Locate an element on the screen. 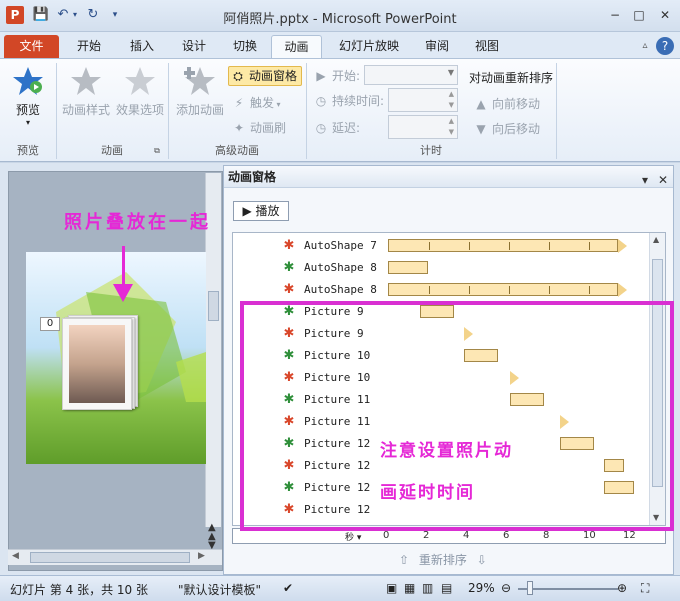  photo-stack is located at coordinates (101, 362).